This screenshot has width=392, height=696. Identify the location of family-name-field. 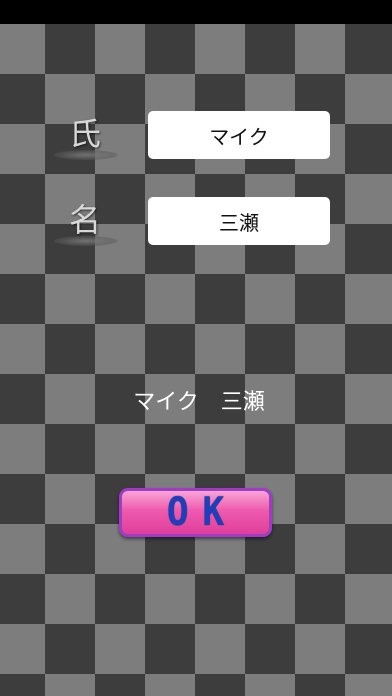
(239, 135).